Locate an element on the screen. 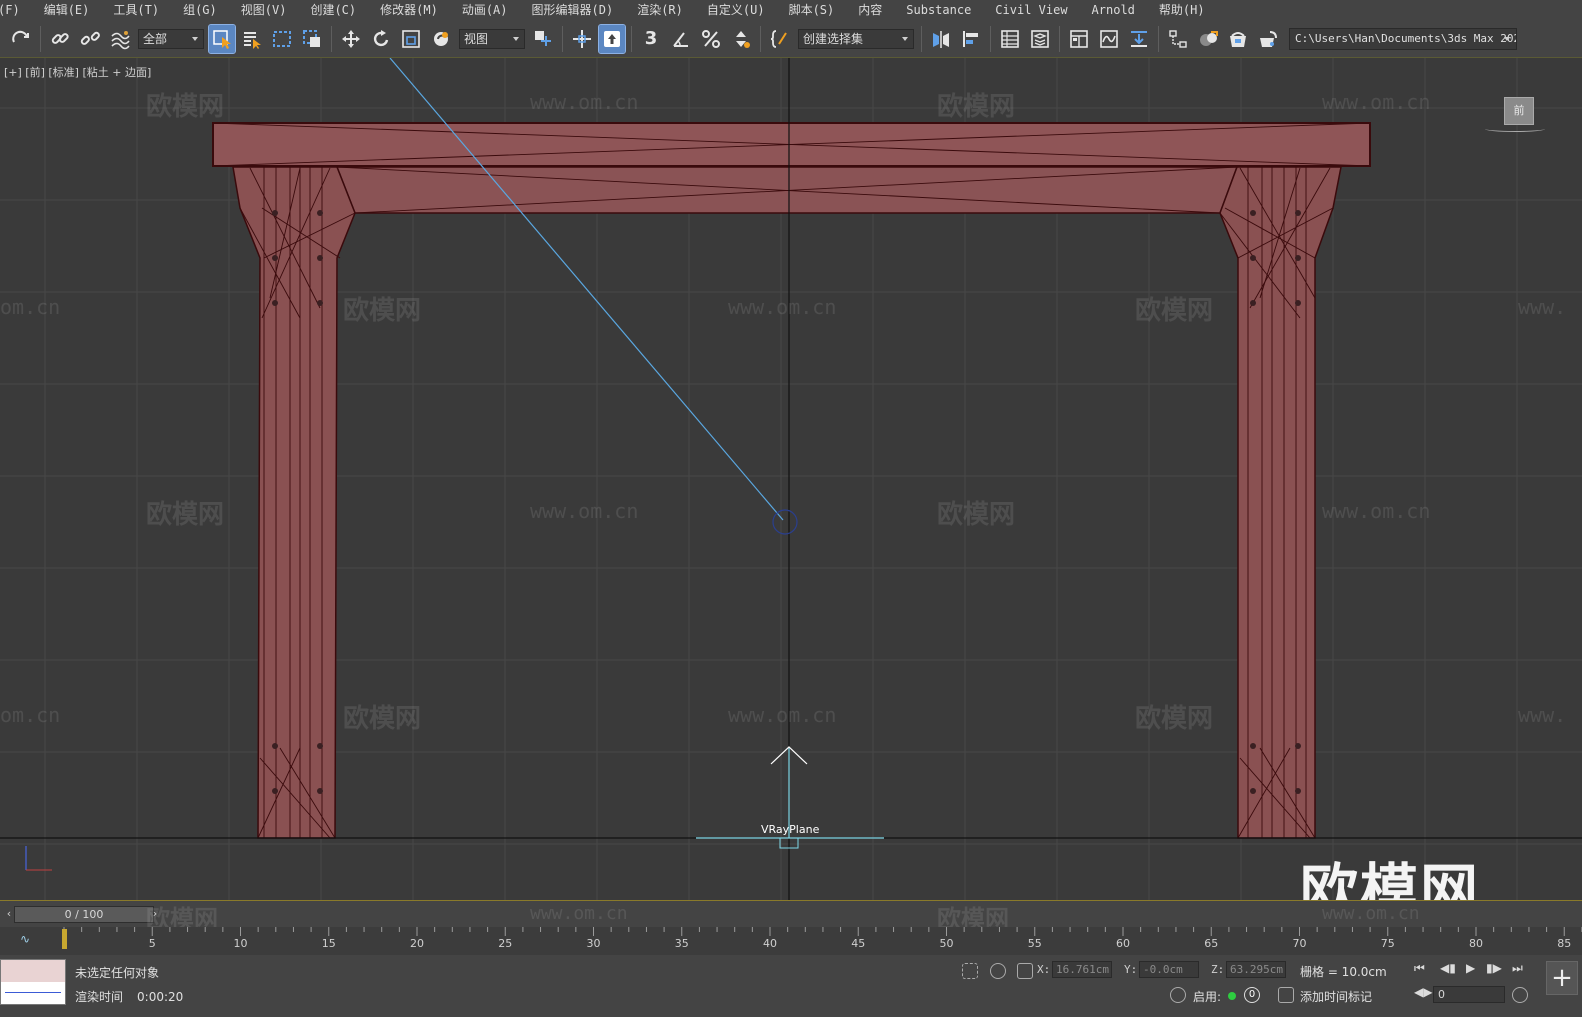  selection-lock-icon is located at coordinates (998, 971).